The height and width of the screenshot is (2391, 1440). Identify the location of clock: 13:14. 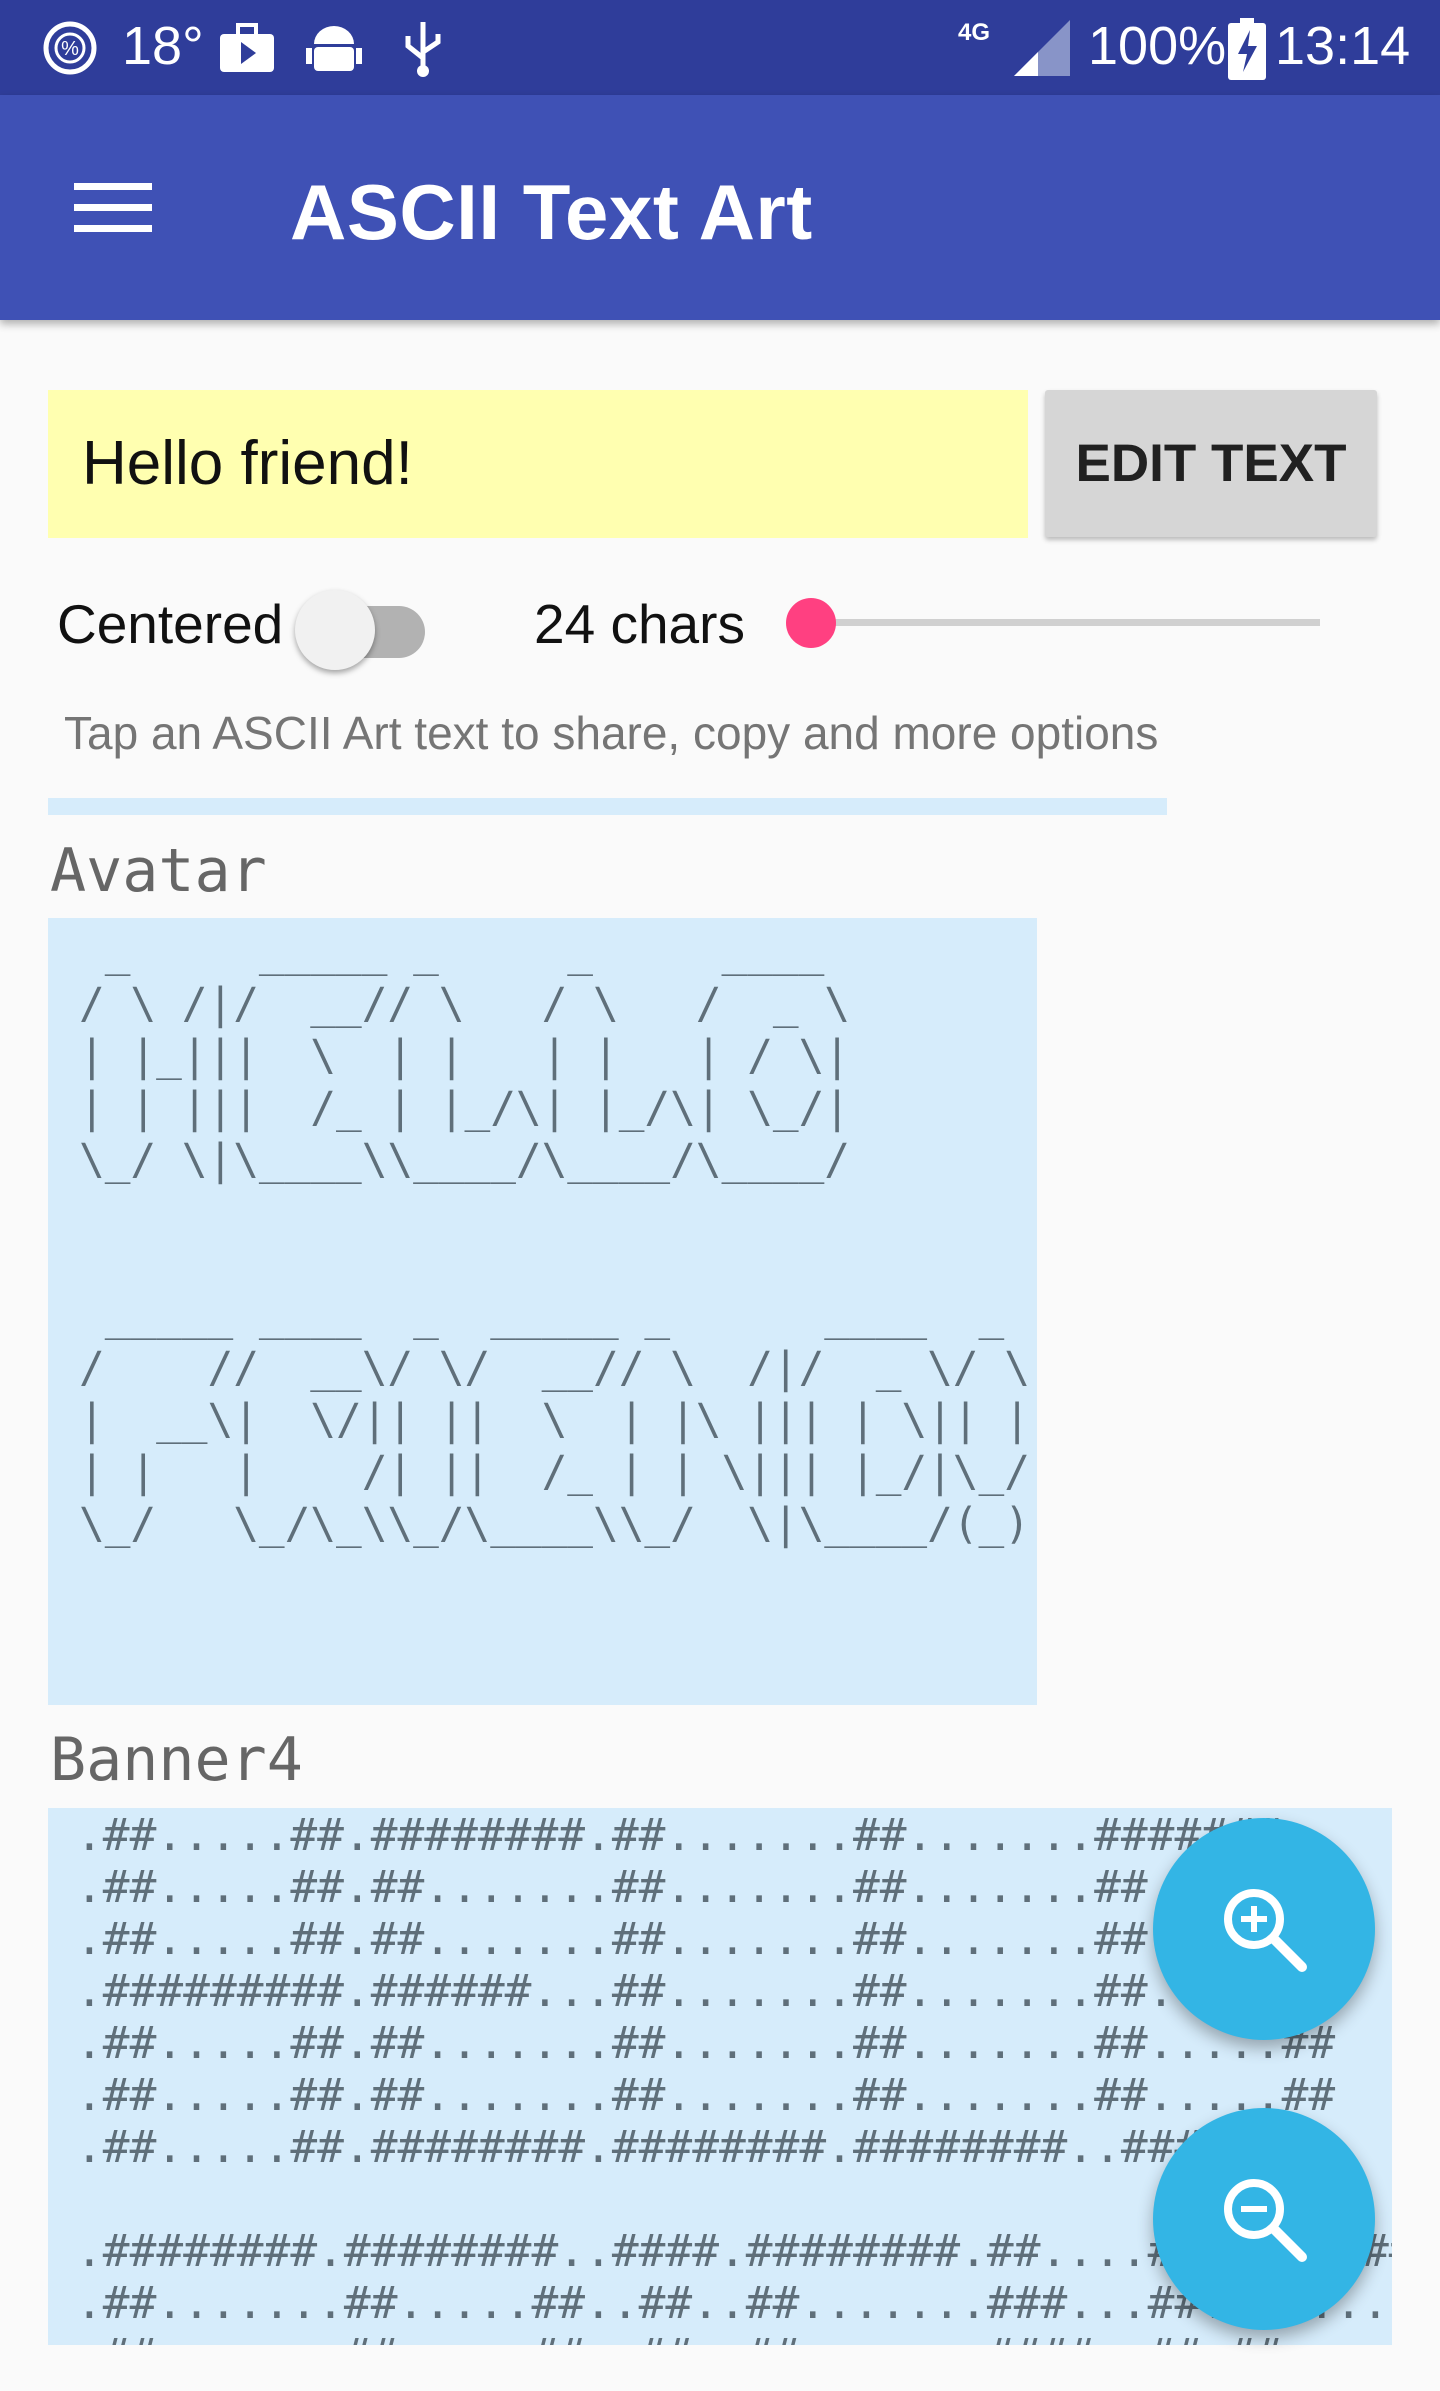
(1343, 46).